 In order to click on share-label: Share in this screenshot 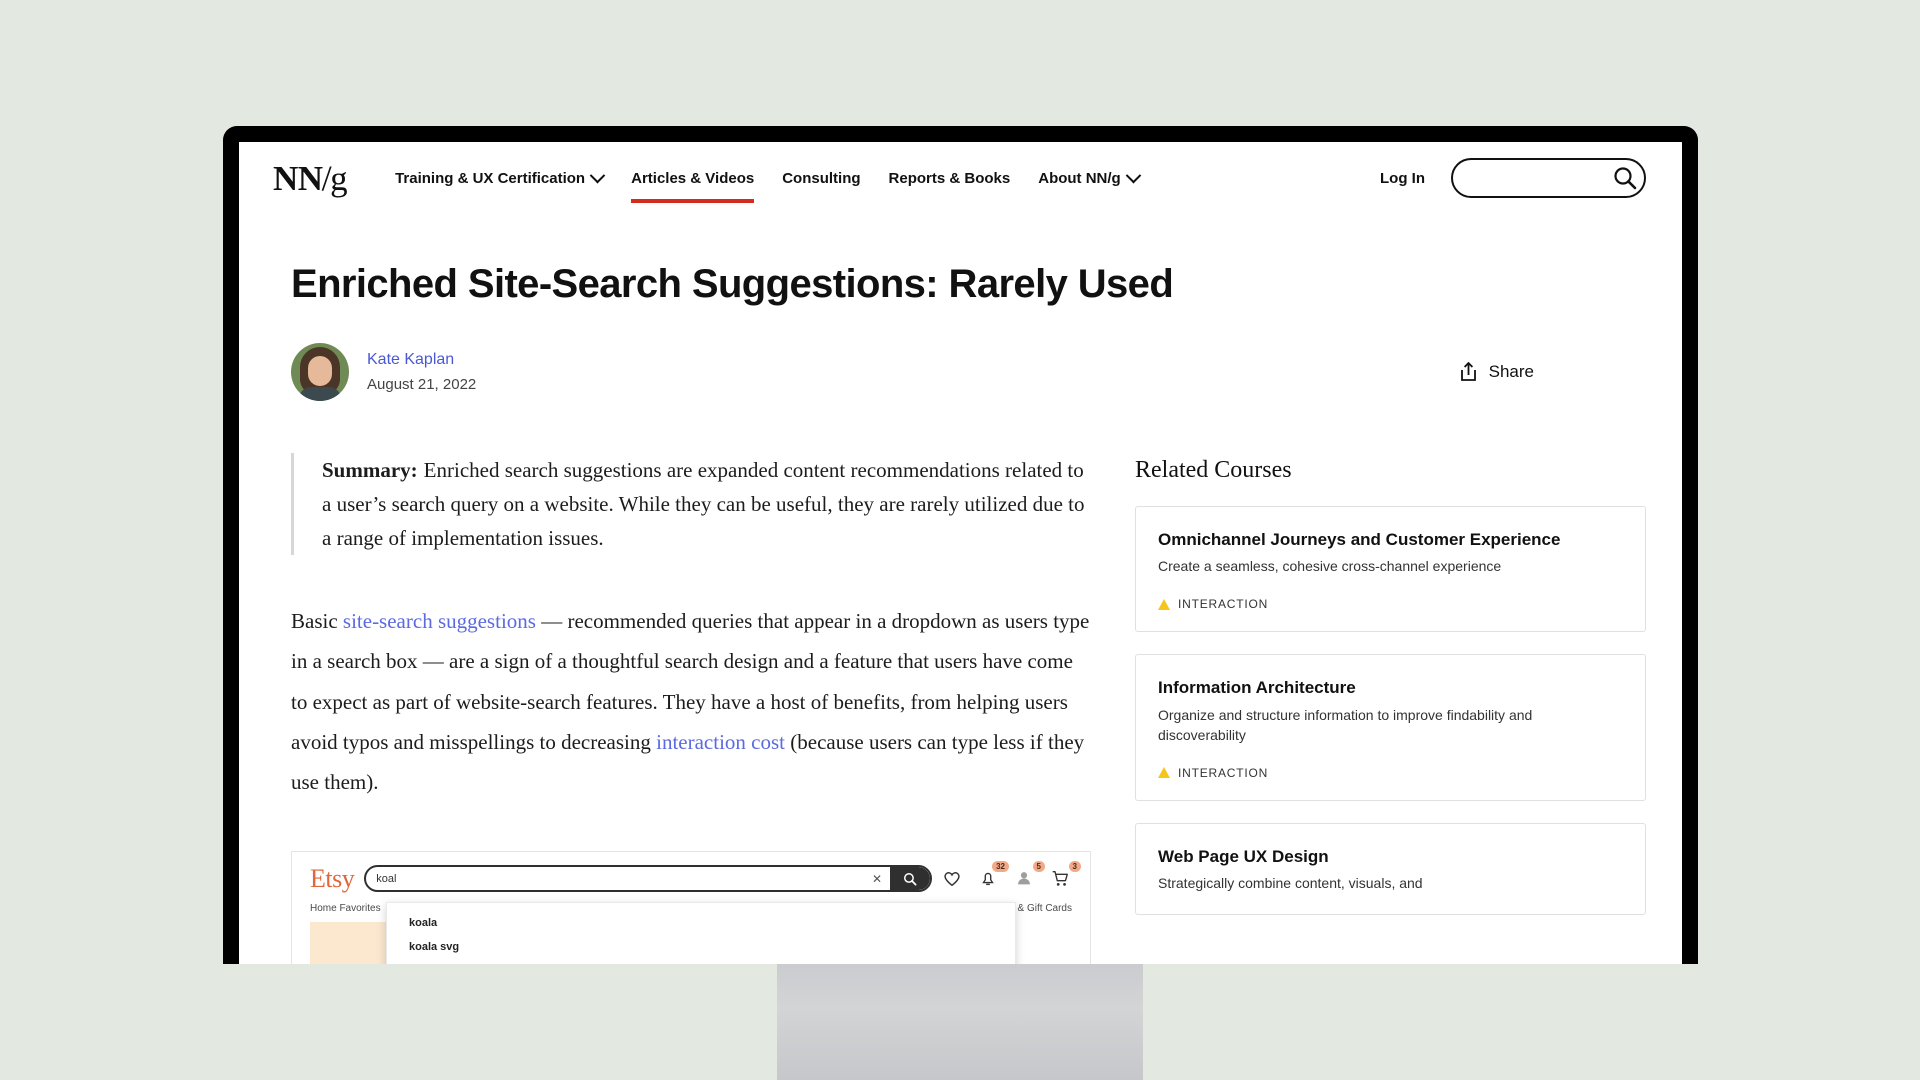, I will do `click(1511, 371)`.